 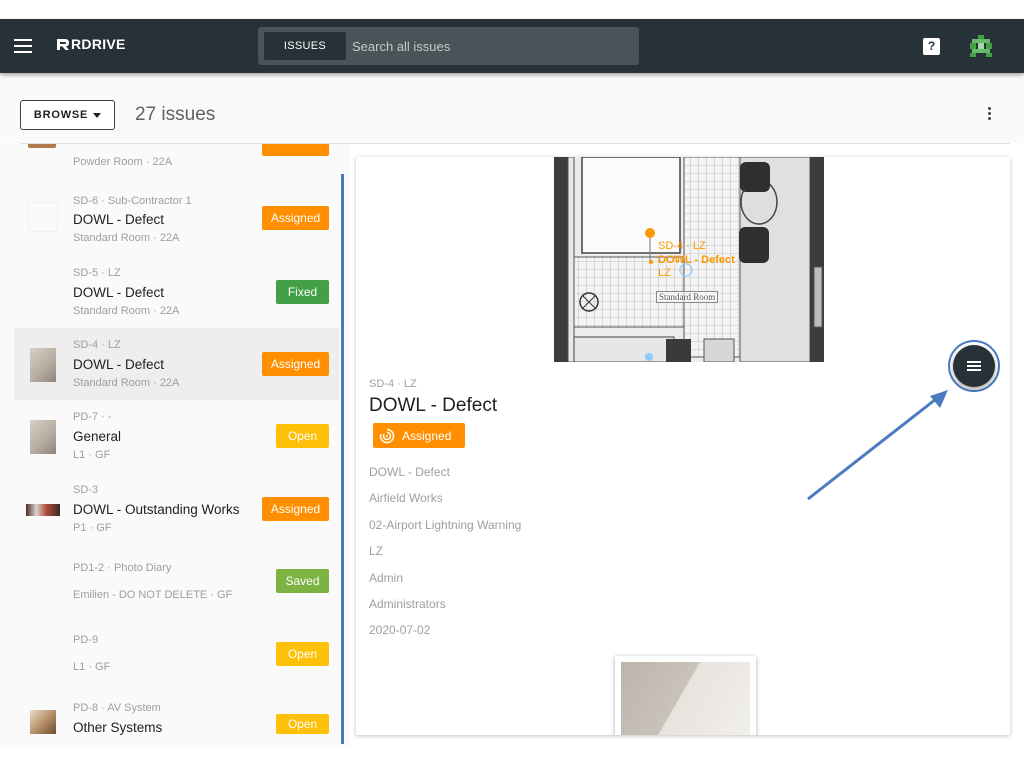 What do you see at coordinates (61, 115) in the screenshot?
I see `browse-label: BROWSE` at bounding box center [61, 115].